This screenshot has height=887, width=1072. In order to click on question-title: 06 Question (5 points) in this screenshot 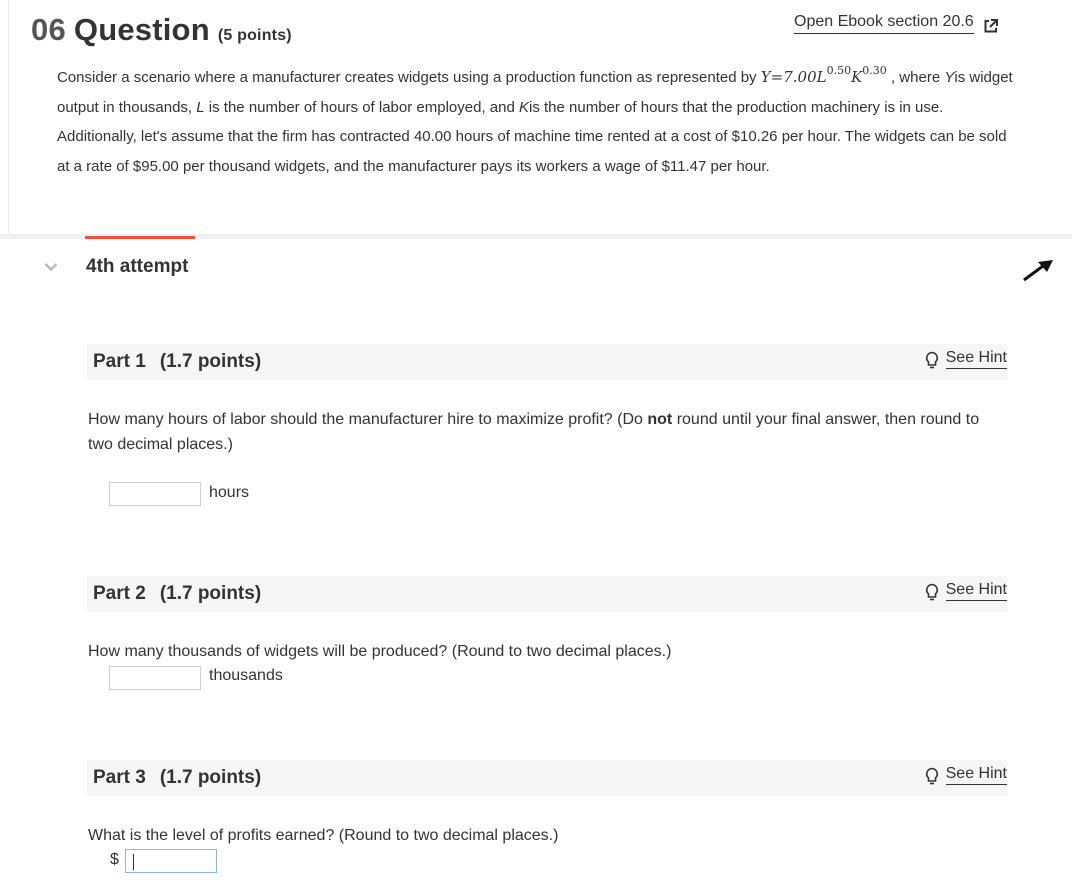, I will do `click(161, 30)`.